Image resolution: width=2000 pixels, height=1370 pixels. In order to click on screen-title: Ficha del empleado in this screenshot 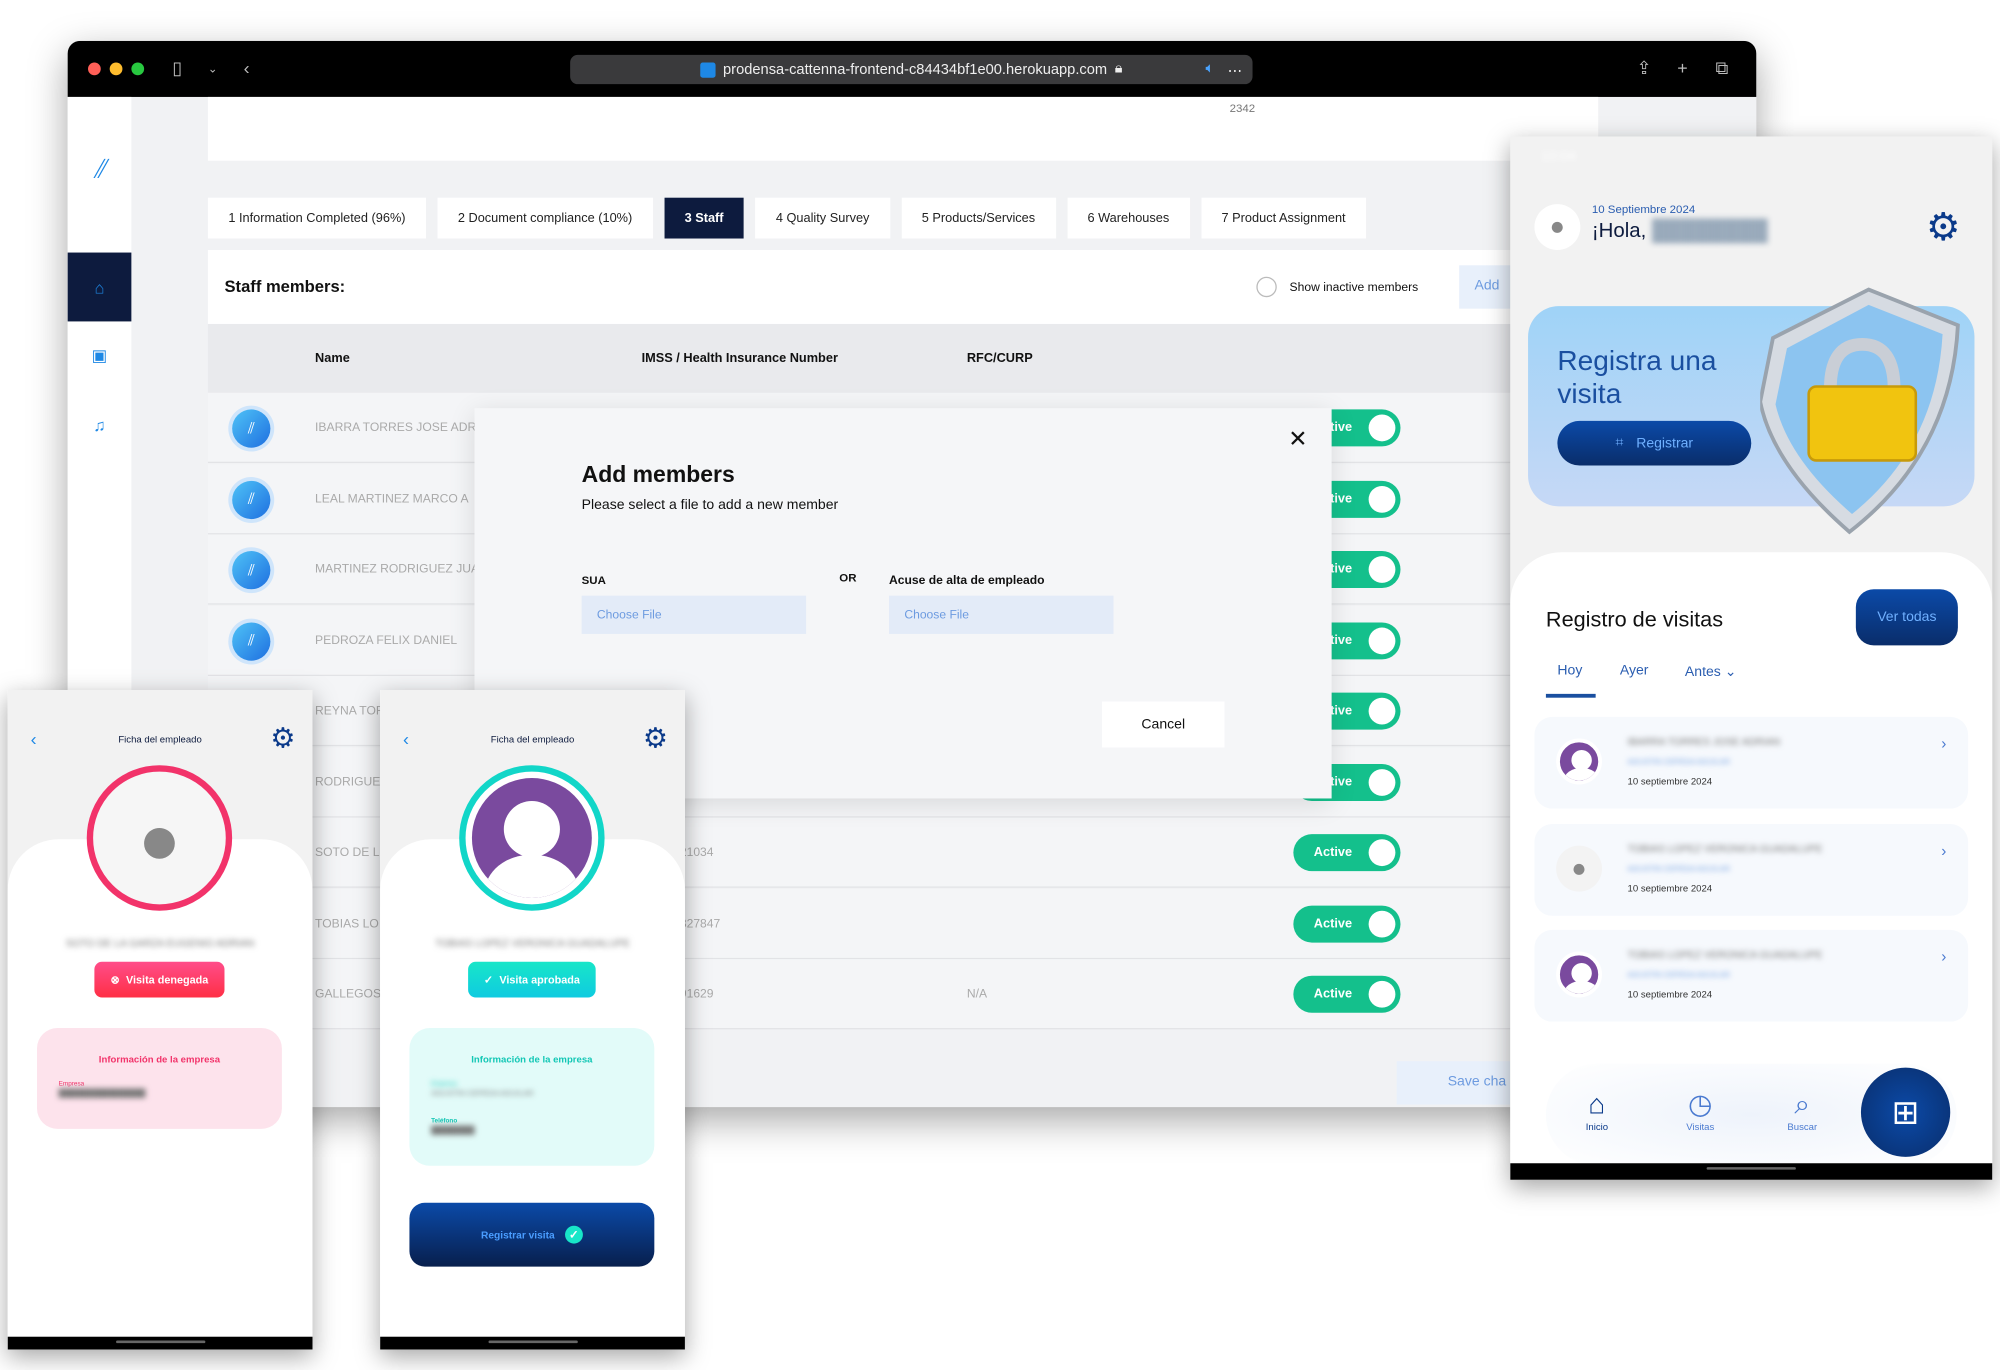, I will do `click(532, 739)`.